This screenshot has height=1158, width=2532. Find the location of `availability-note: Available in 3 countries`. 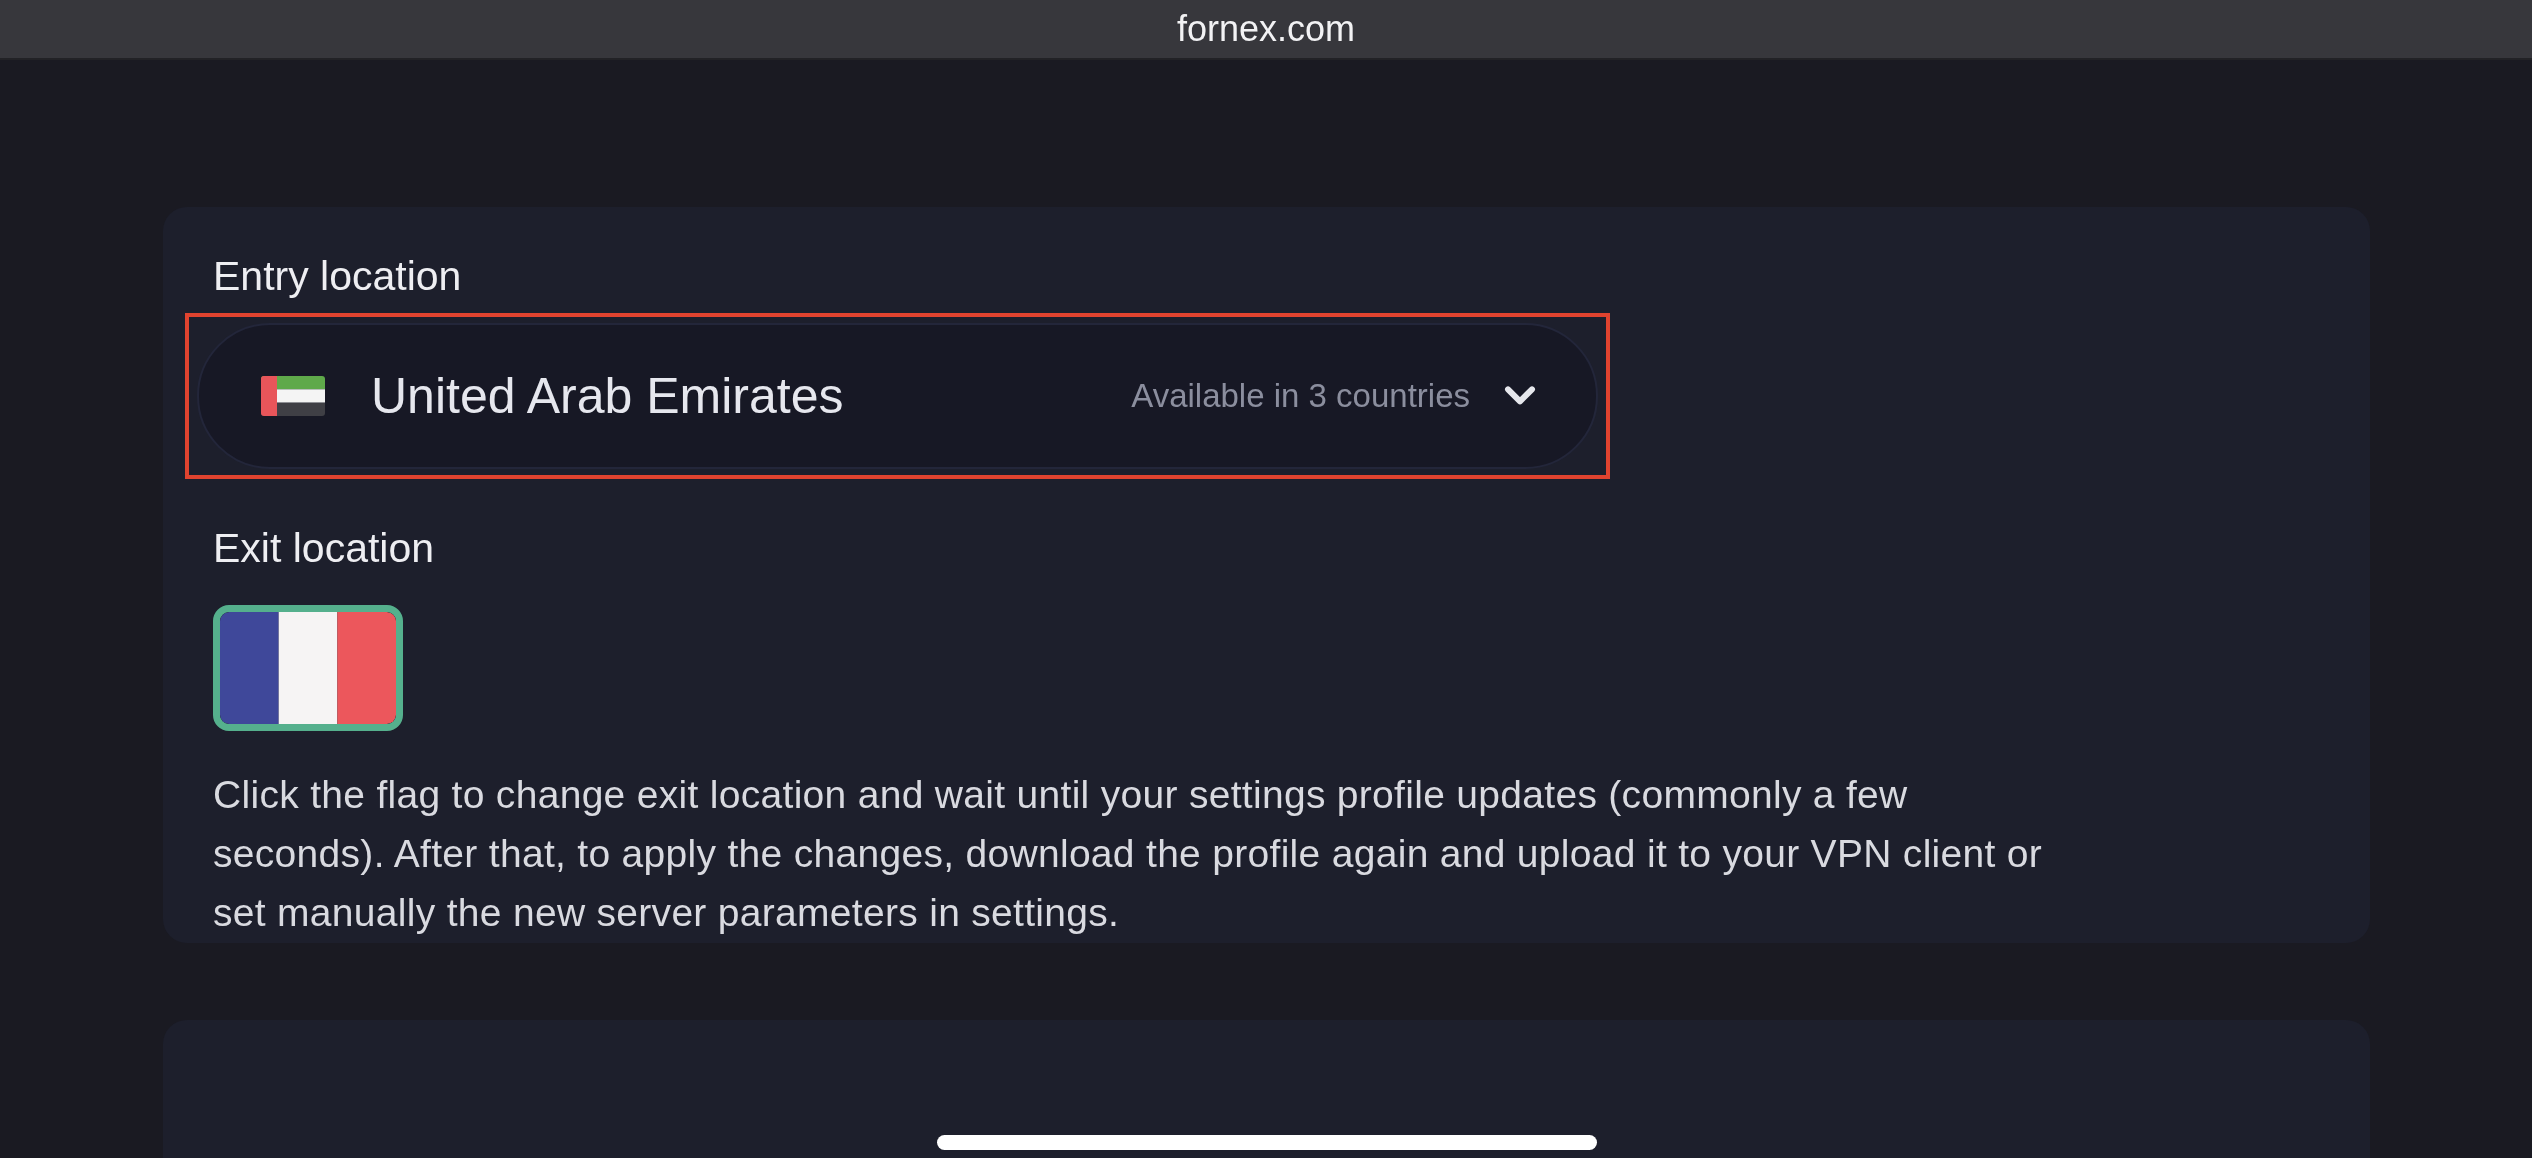

availability-note: Available in 3 countries is located at coordinates (1300, 396).